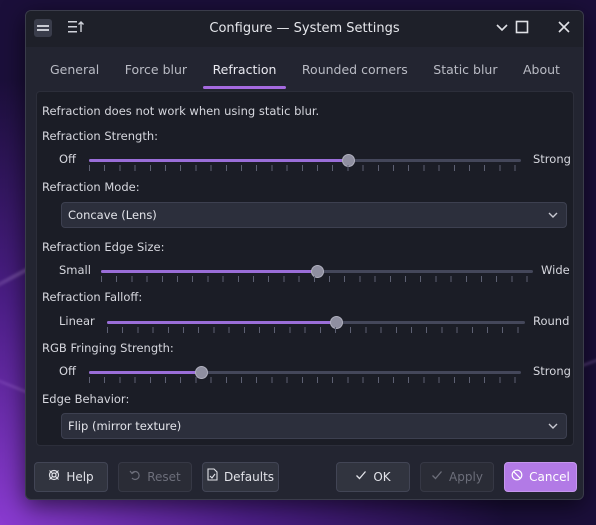  I want to click on undo-icon, so click(135, 477).